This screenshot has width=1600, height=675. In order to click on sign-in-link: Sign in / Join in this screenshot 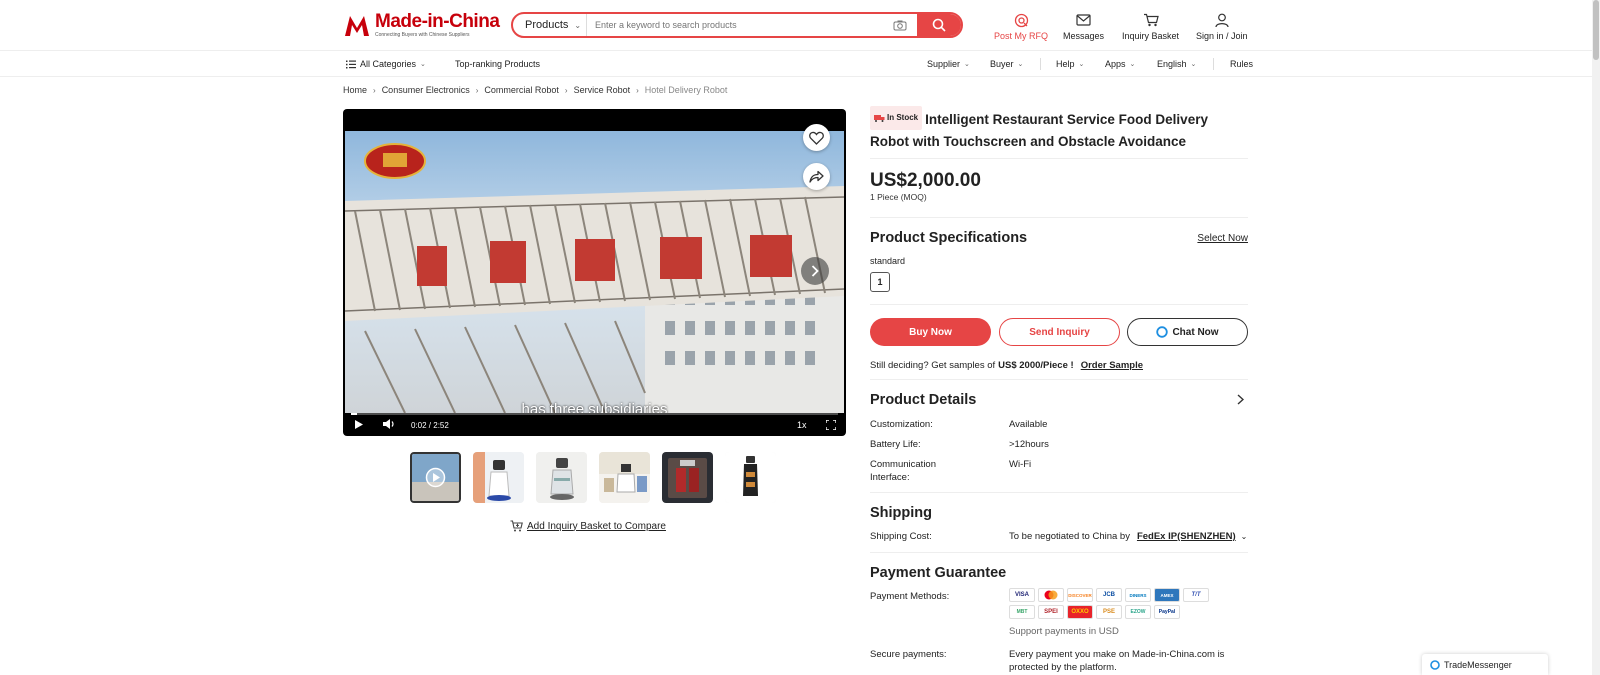, I will do `click(1222, 26)`.